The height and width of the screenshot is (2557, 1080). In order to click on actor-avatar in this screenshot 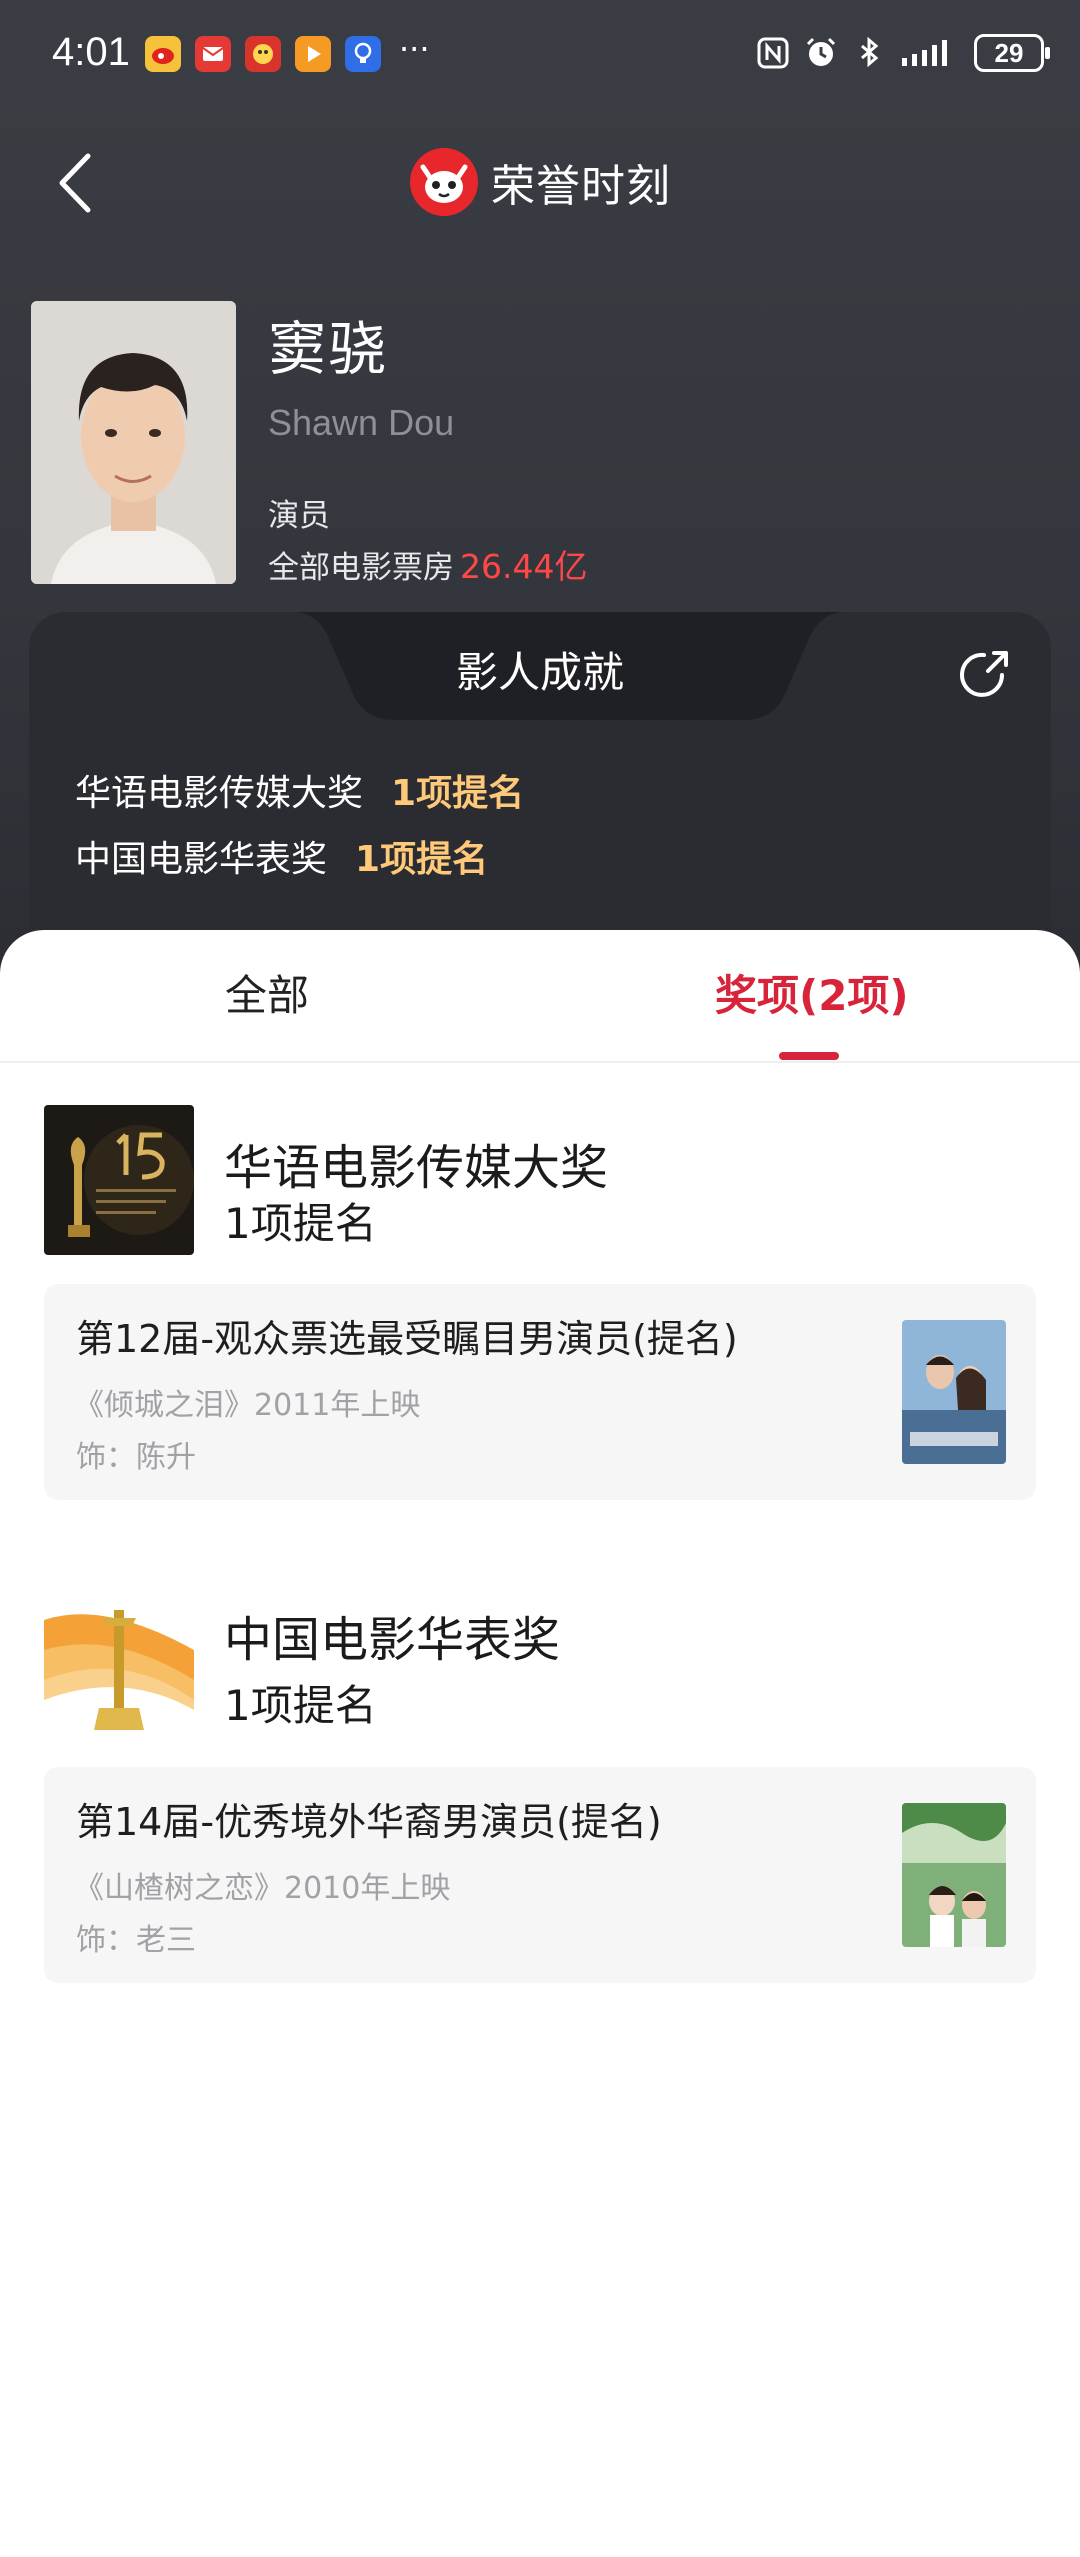, I will do `click(133, 442)`.